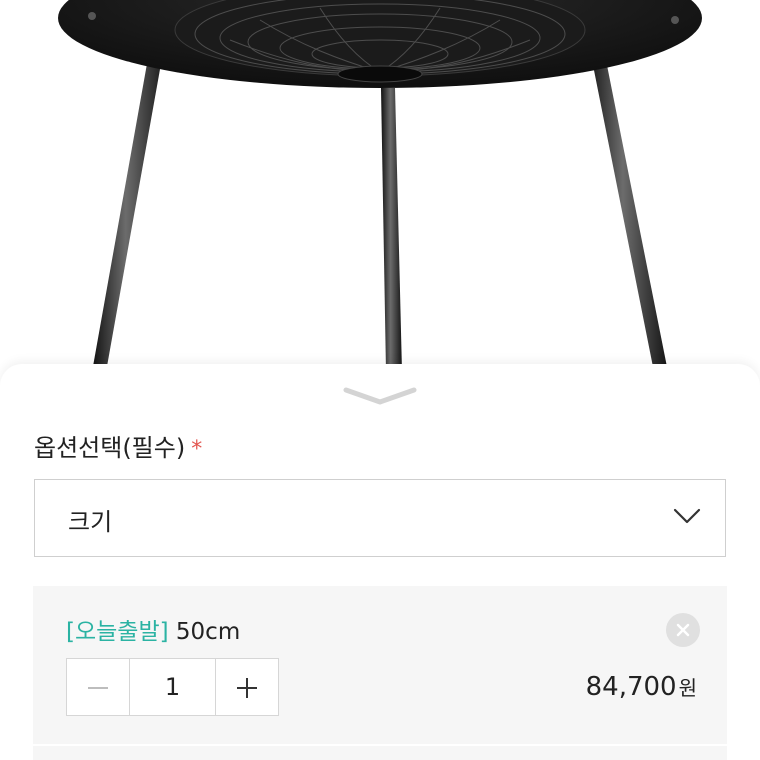 Image resolution: width=760 pixels, height=760 pixels. What do you see at coordinates (631, 687) in the screenshot?
I see `price-amount: 84,700` at bounding box center [631, 687].